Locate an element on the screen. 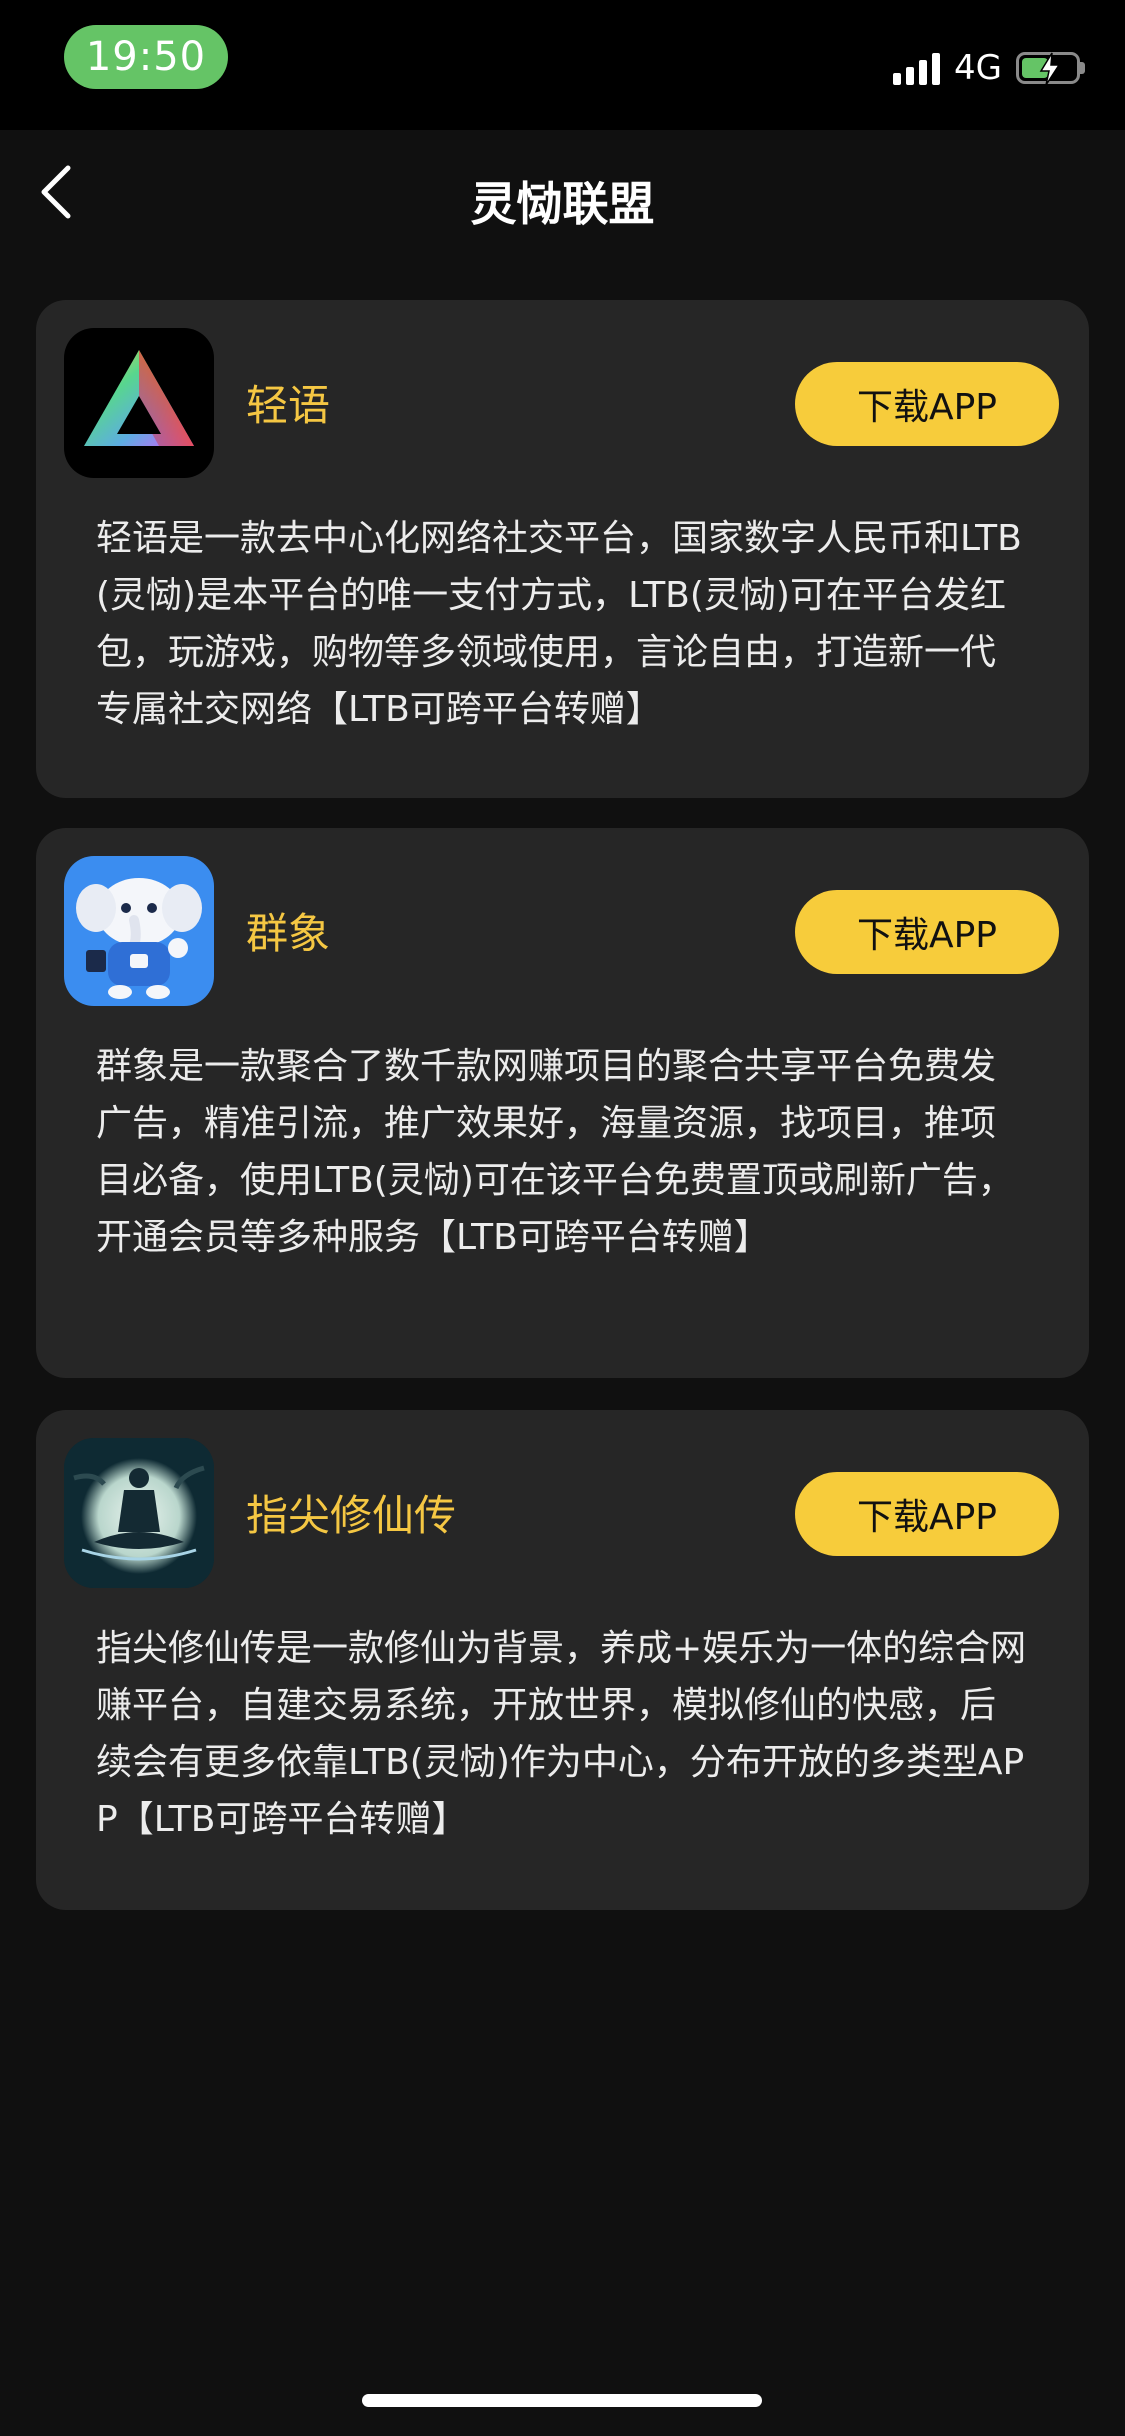 Image resolution: width=1125 pixels, height=2436 pixels. app-name: 群象 is located at coordinates (288, 933).